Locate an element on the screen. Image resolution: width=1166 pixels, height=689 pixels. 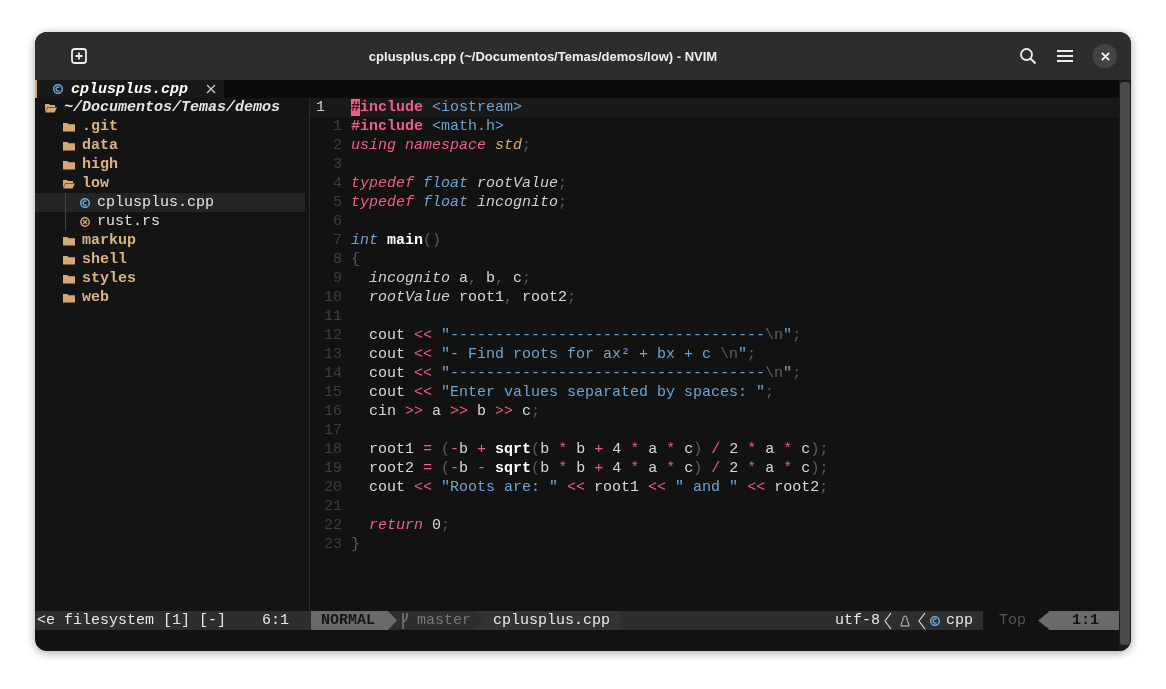
search-button is located at coordinates (1028, 56).